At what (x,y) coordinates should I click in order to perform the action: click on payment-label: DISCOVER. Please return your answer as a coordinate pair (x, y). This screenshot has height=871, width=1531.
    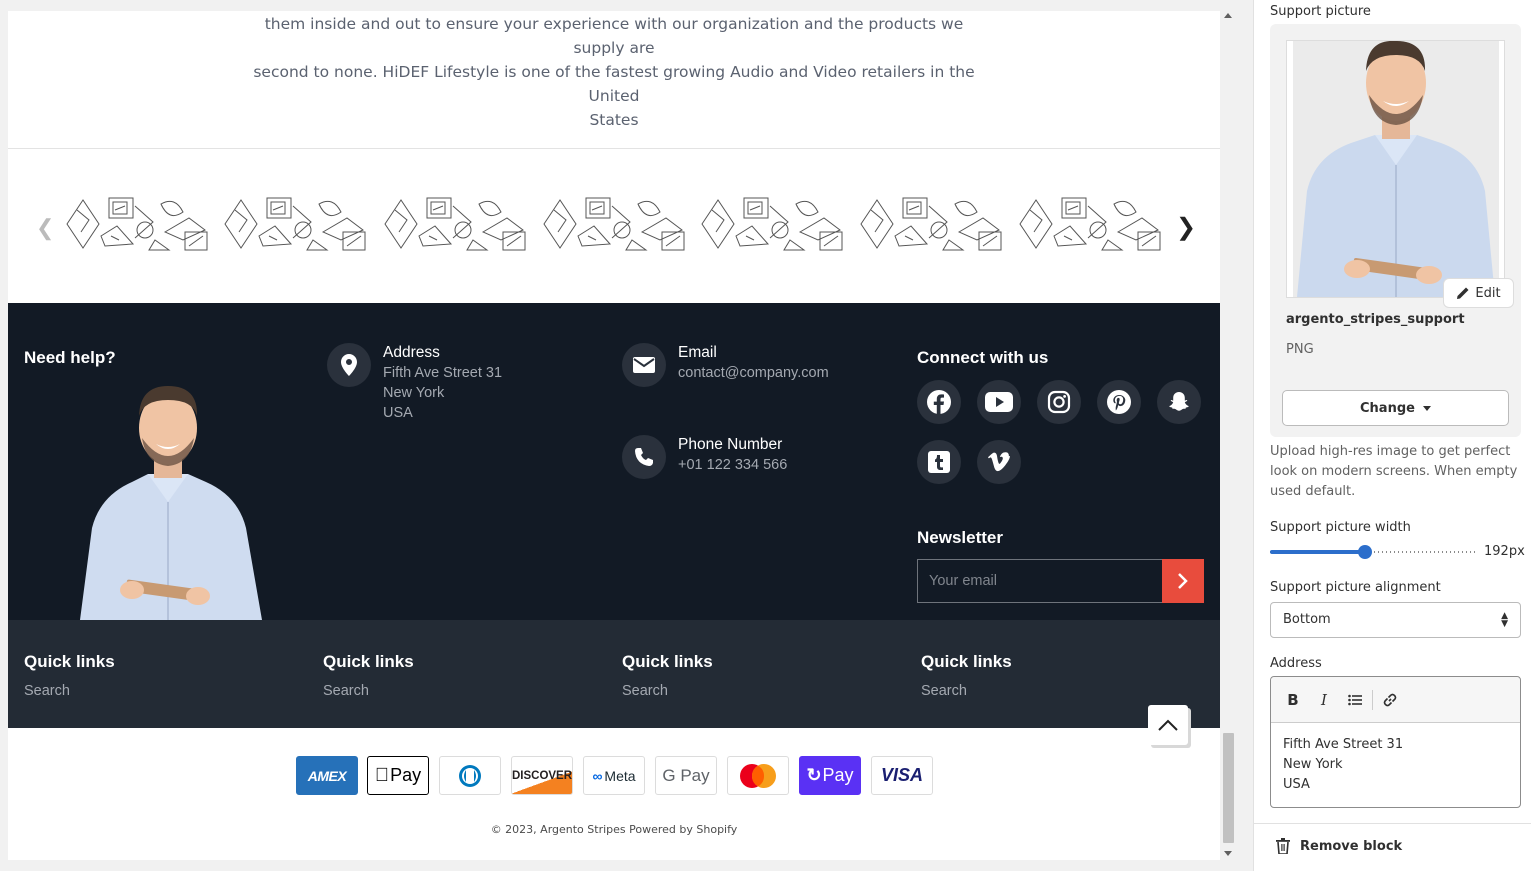
    Looking at the image, I should click on (542, 775).